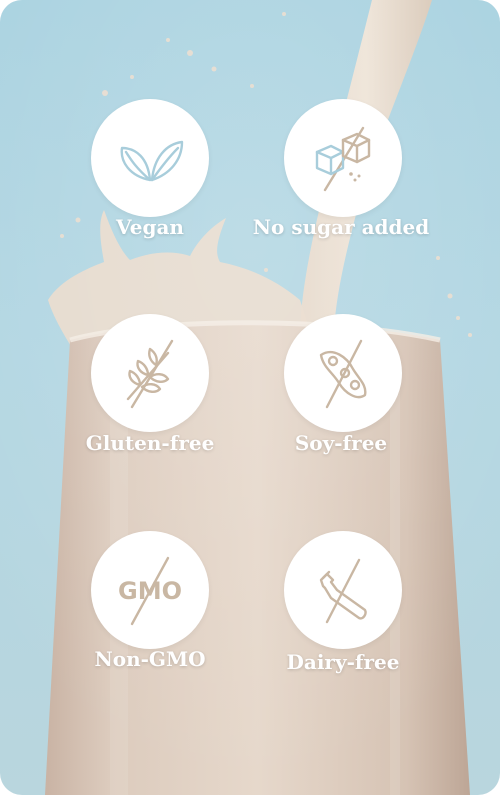 This screenshot has height=795, width=500. I want to click on non-gmo-label: Non-GMO, so click(150, 659).